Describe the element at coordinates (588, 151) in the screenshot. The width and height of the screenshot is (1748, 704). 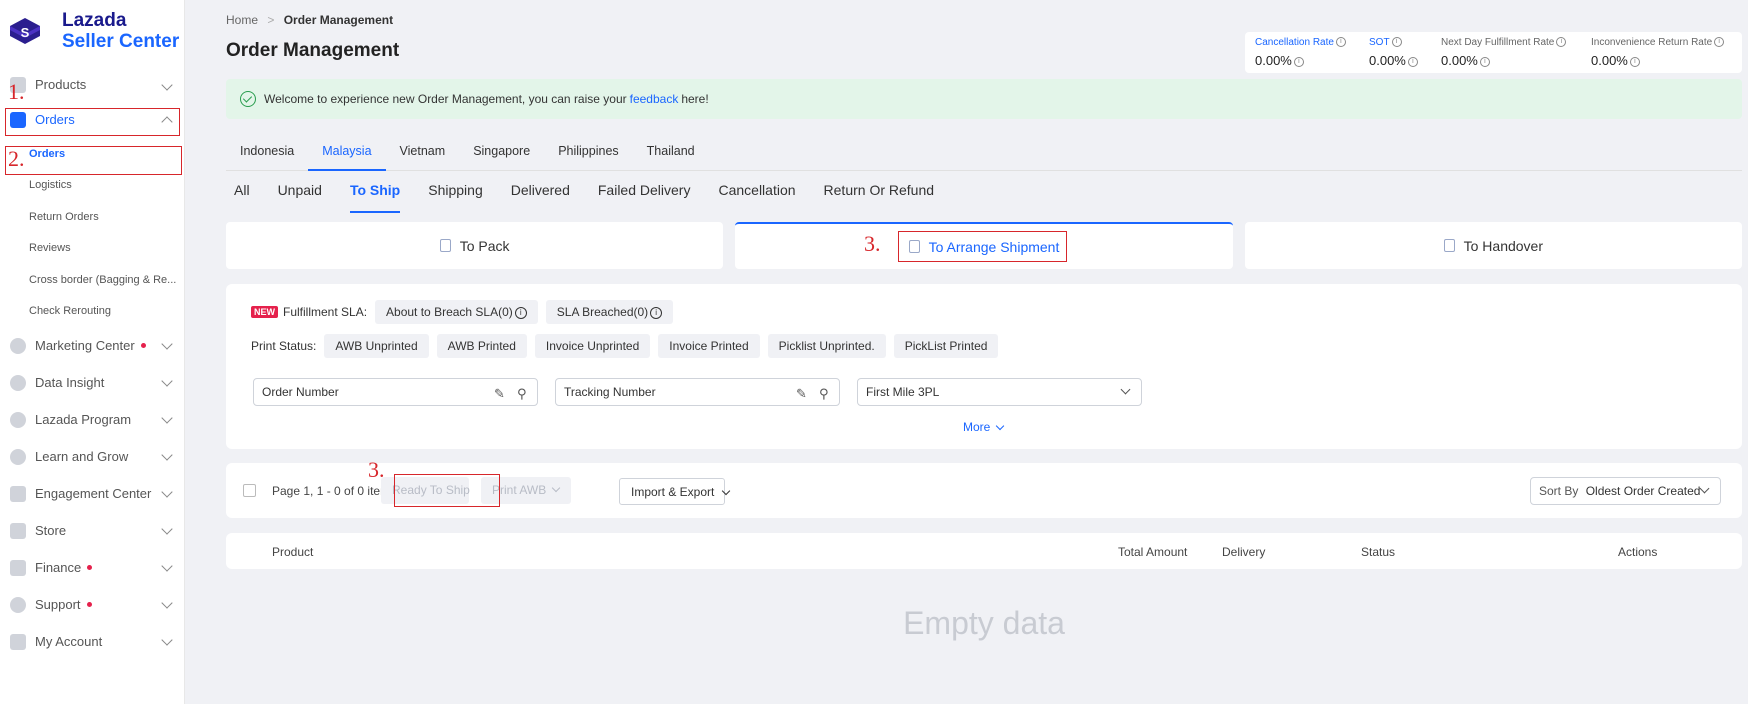
I see `tab-philippines: Philippines` at that location.